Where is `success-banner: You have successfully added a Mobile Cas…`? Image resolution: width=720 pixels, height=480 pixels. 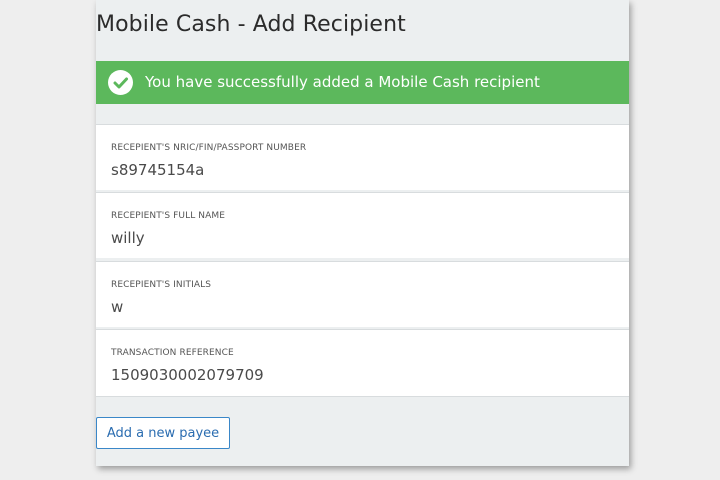 success-banner: You have successfully added a Mobile Cas… is located at coordinates (362, 82).